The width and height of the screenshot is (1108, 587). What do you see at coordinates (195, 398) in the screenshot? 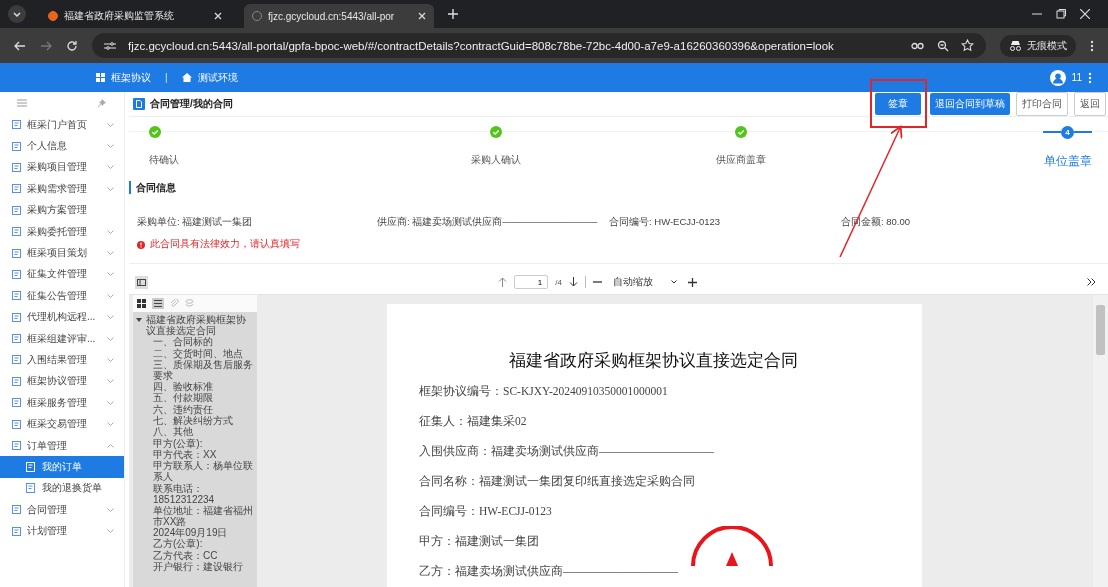
I see `outline-item: 五、付款期限` at bounding box center [195, 398].